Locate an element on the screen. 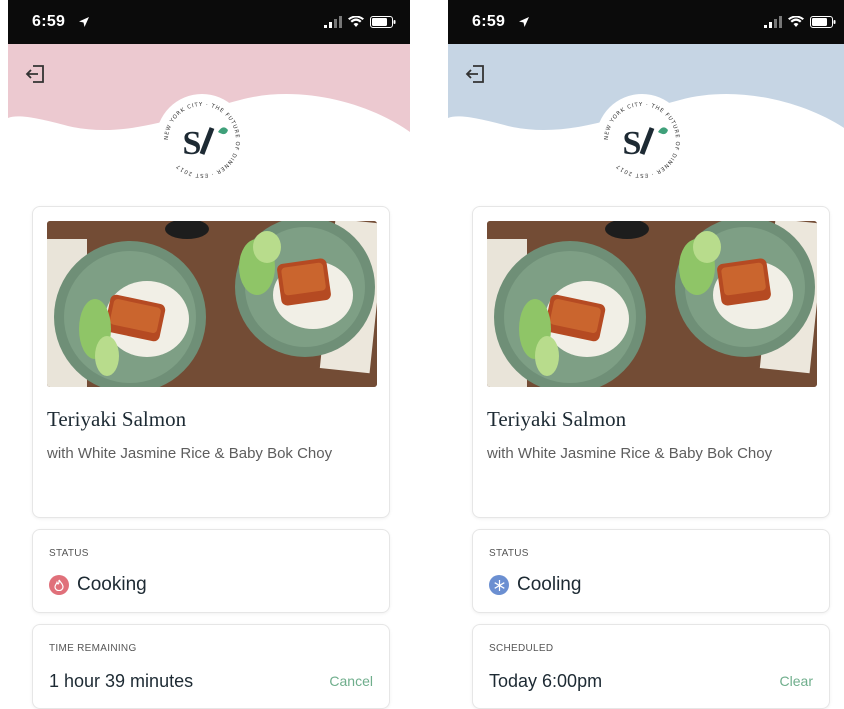 The image size is (844, 709). status-card: STATUS Cooling is located at coordinates (651, 571).